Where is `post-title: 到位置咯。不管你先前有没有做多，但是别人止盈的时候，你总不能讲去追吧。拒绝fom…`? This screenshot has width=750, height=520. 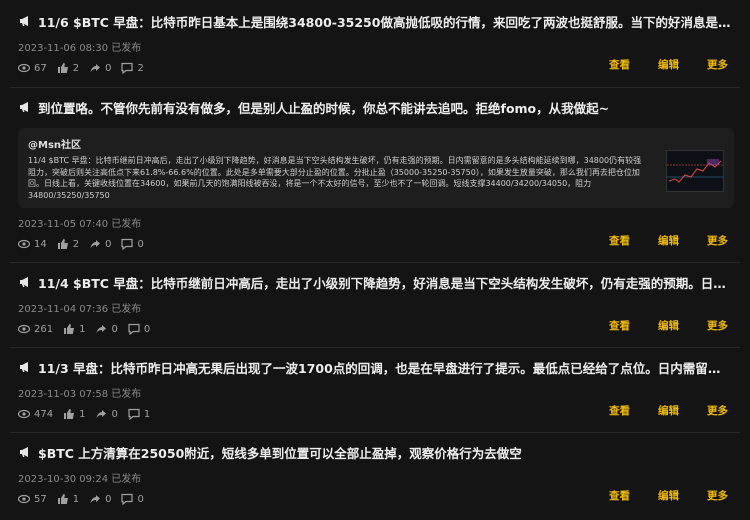
post-title: 到位置咯。不管你先前有没有做多，但是别人止盈的时候，你总不能讲去追吧。拒绝fom… is located at coordinates (323, 107).